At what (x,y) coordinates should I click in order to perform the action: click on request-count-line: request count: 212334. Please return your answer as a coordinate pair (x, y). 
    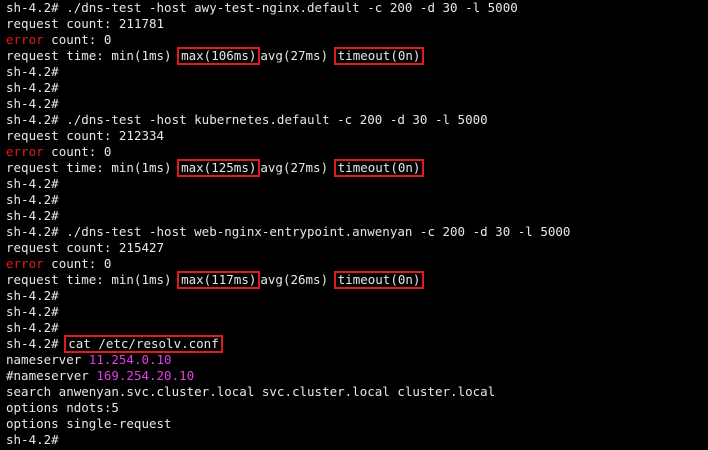
    Looking at the image, I should click on (357, 136).